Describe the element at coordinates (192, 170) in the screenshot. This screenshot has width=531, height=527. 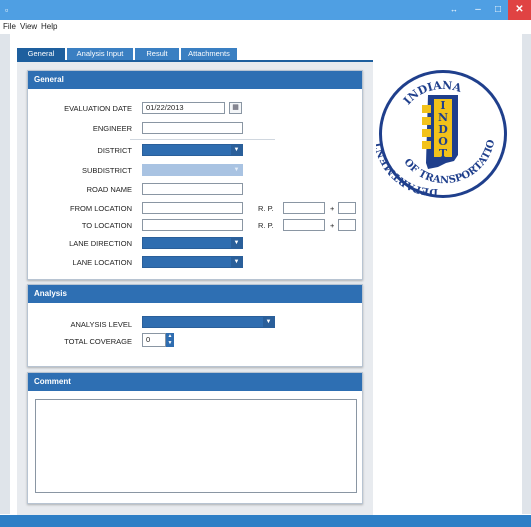
I see `subdistrict-dropdown: ▼` at that location.